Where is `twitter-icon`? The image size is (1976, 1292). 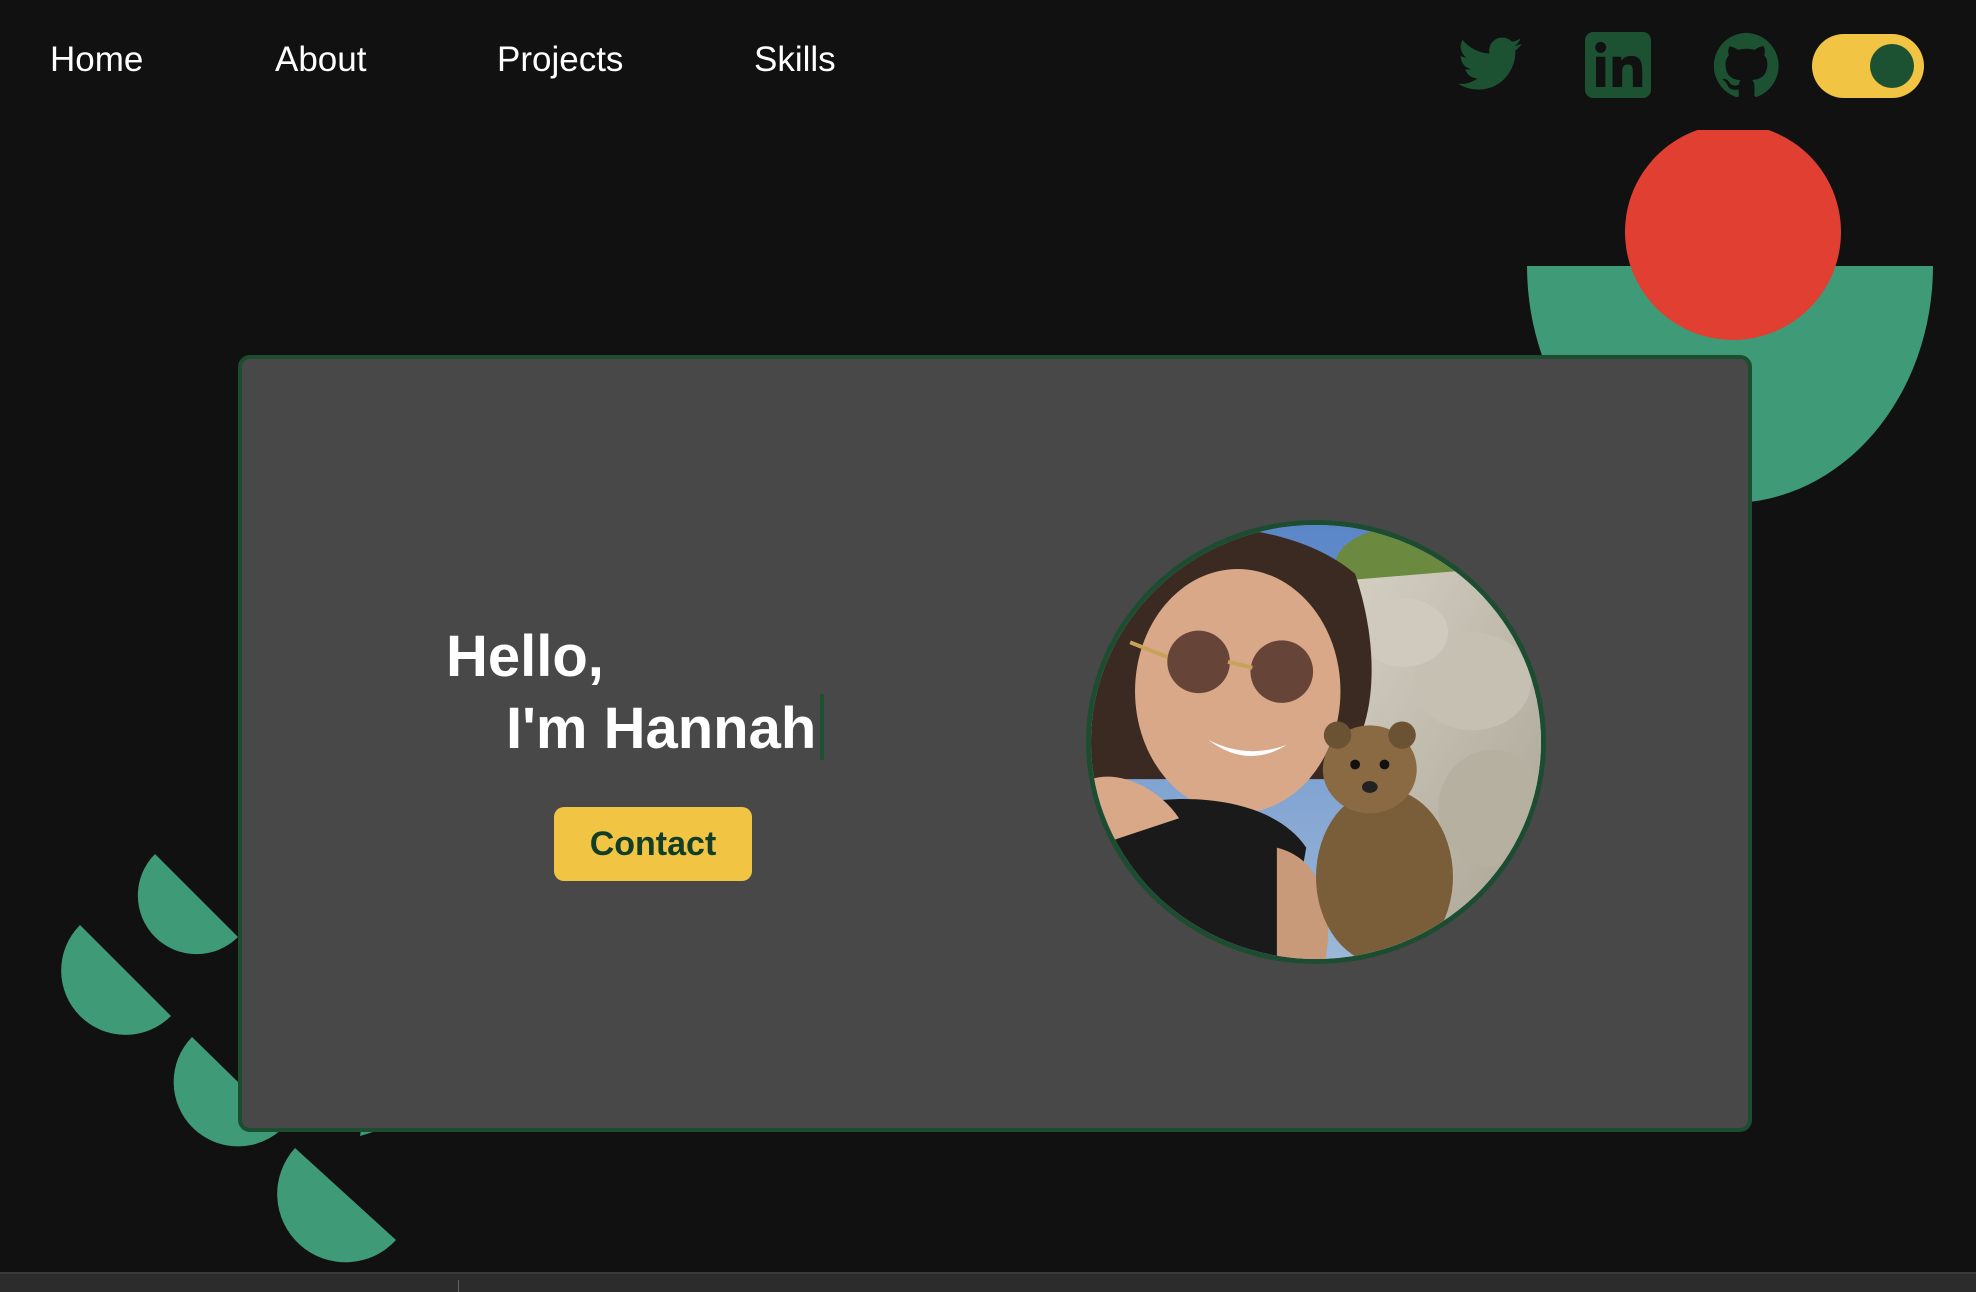
twitter-icon is located at coordinates (1490, 63).